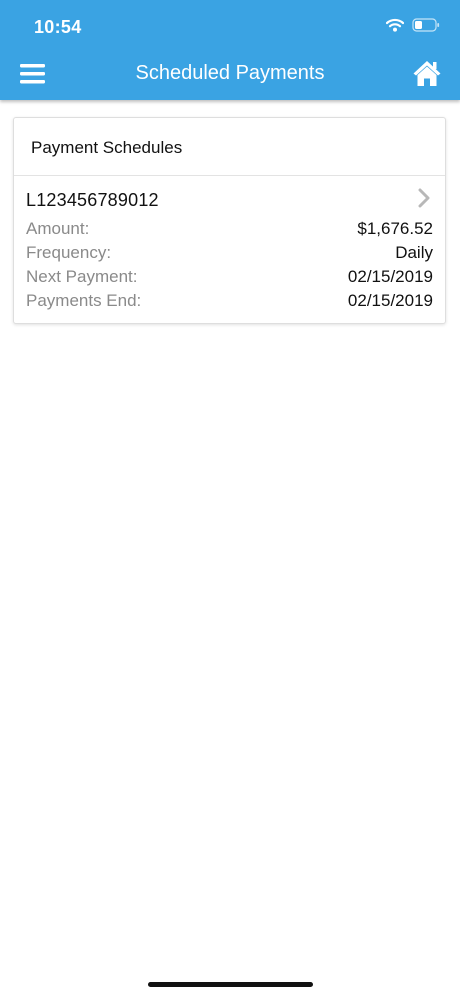 The width and height of the screenshot is (460, 996). Describe the element at coordinates (58, 228) in the screenshot. I see `amount-label: Amount:` at that location.